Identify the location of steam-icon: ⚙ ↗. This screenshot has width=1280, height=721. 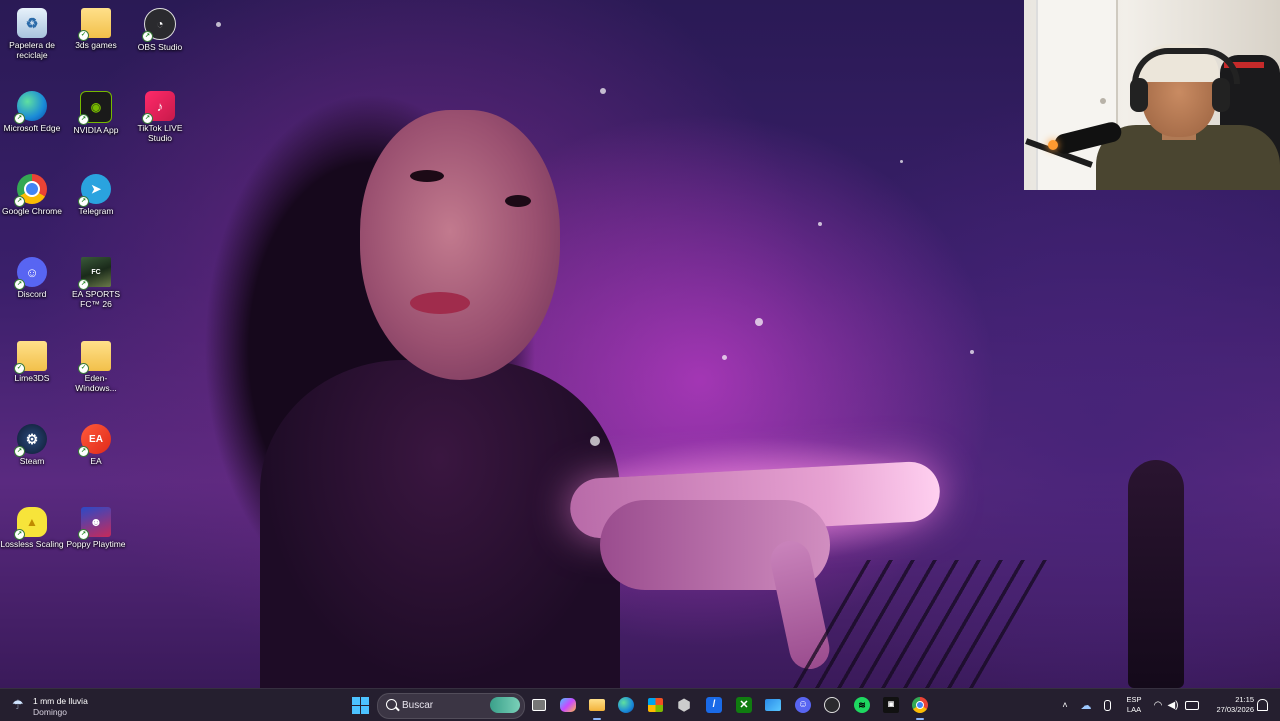
(30, 440).